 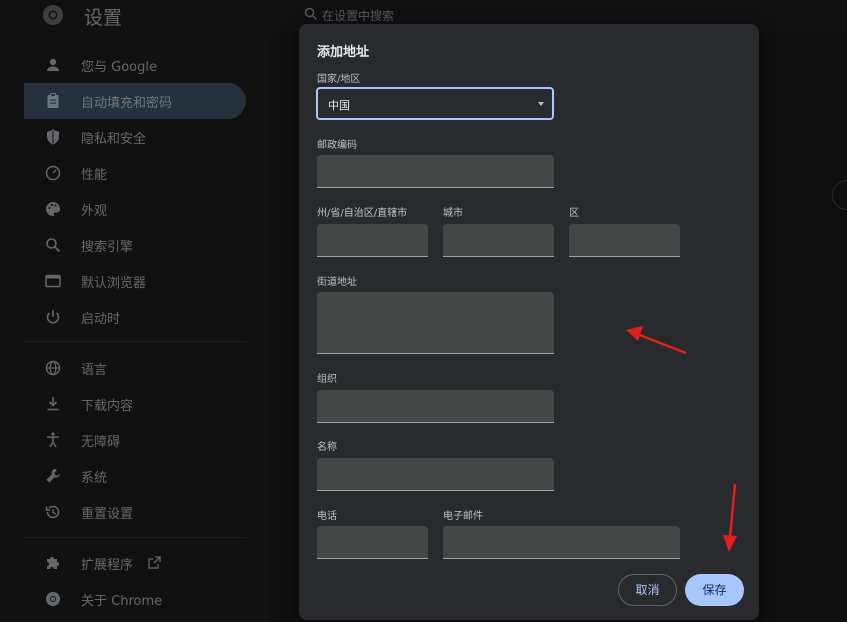 What do you see at coordinates (339, 105) in the screenshot?
I see `country-value: 中国` at bounding box center [339, 105].